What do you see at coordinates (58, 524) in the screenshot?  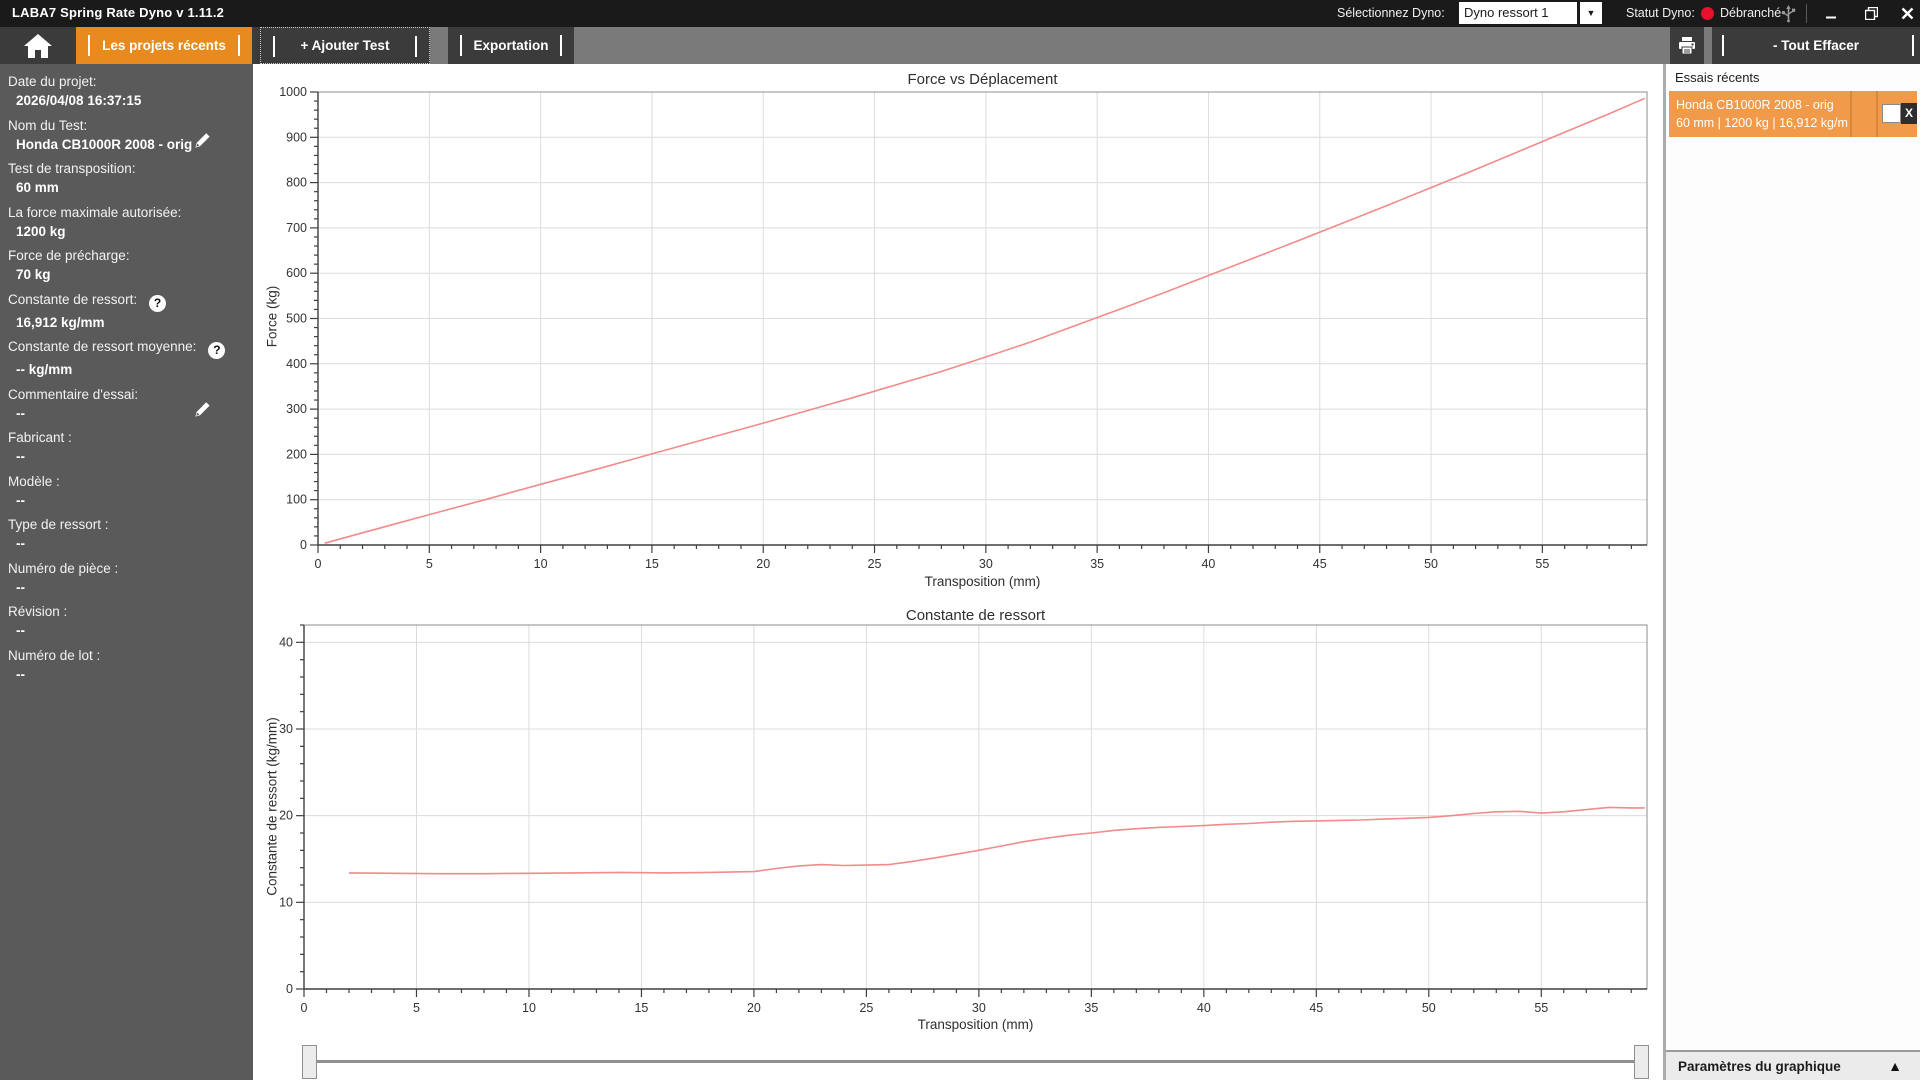 I see `field-label: Type de ressort :` at bounding box center [58, 524].